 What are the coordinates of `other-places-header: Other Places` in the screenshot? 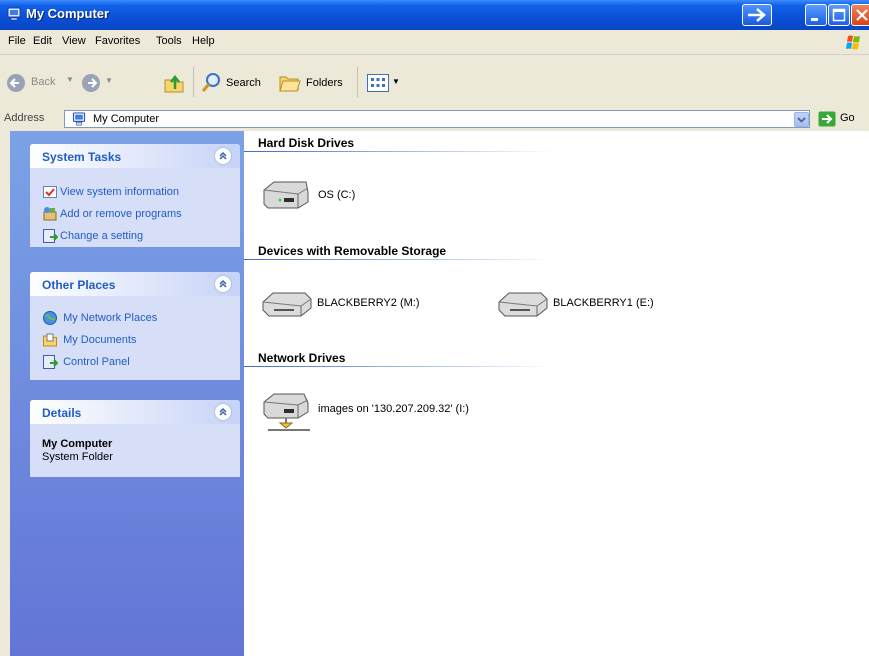 It's located at (135, 284).